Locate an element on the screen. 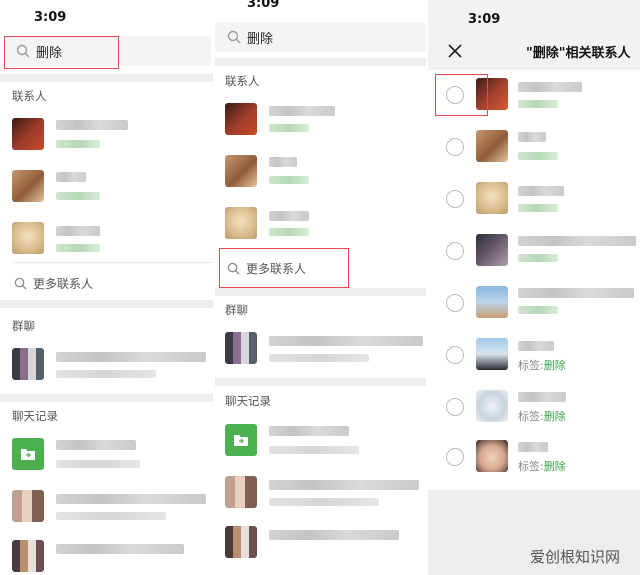 This screenshot has width=640, height=575. search-input: 删除 is located at coordinates (260, 37).